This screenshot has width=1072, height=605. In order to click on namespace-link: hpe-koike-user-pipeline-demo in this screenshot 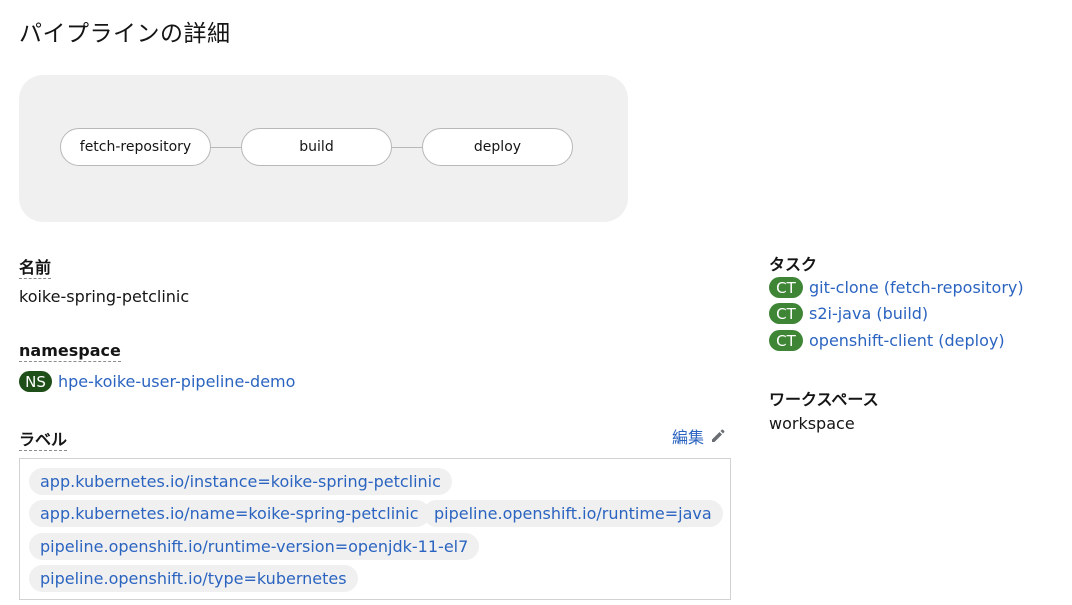, I will do `click(176, 381)`.